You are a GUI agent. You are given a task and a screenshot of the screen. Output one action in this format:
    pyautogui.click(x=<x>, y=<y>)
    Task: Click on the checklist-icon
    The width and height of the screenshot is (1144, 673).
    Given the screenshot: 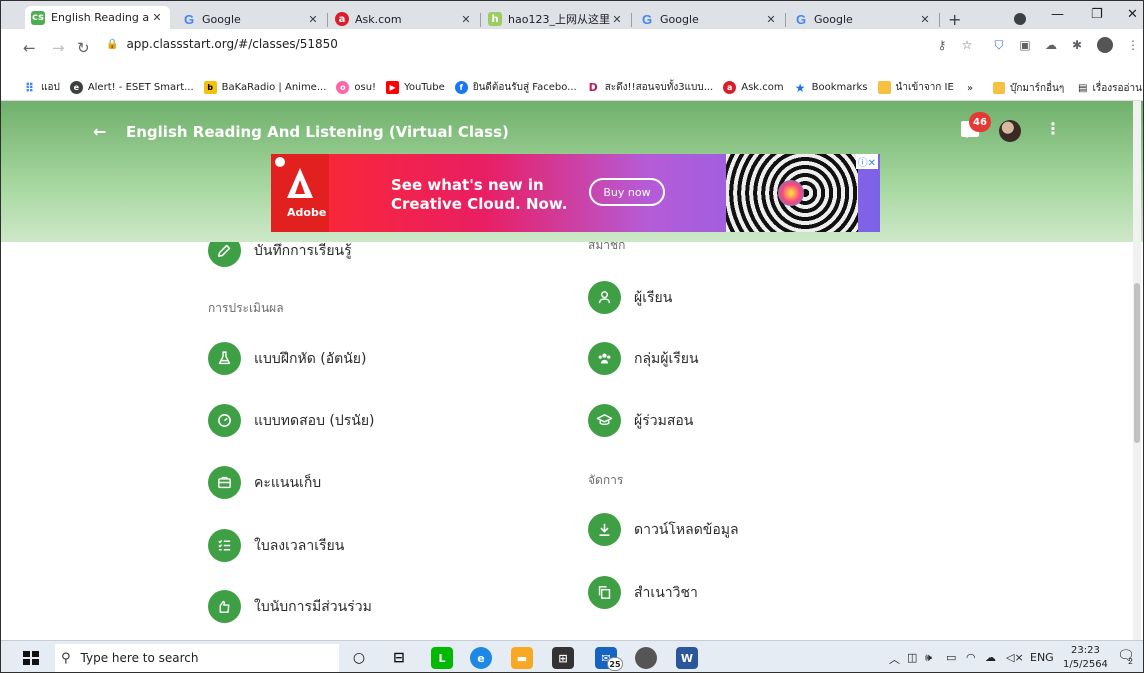 What is the action you would take?
    pyautogui.click(x=224, y=545)
    